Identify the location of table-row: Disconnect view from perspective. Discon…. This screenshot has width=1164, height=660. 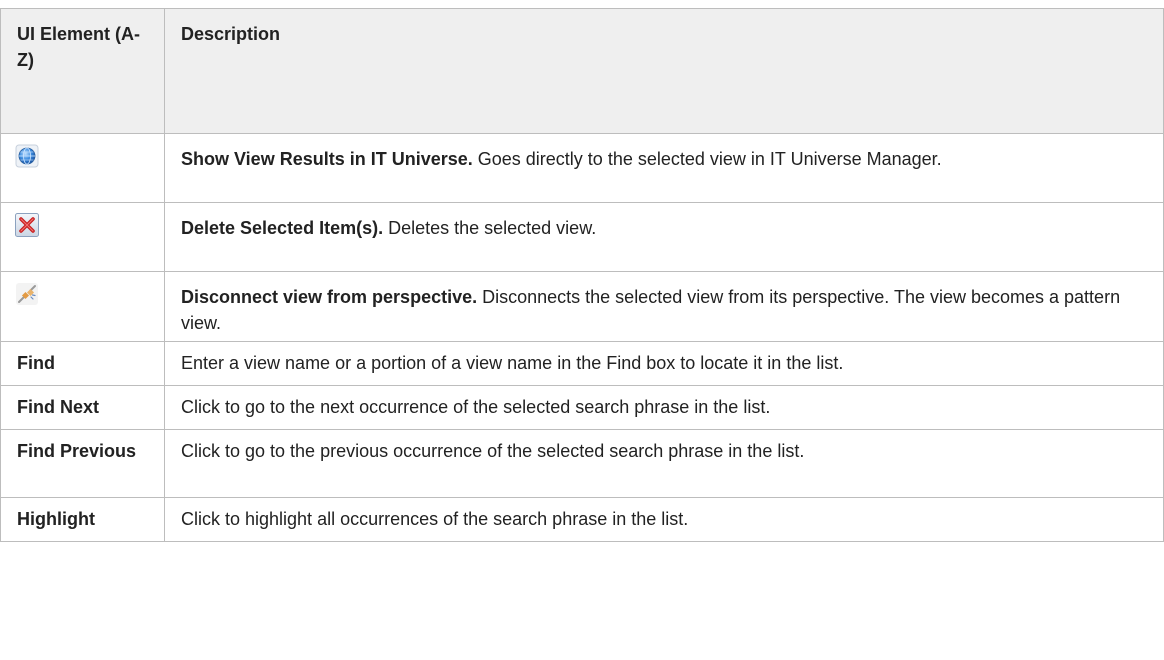
(582, 306).